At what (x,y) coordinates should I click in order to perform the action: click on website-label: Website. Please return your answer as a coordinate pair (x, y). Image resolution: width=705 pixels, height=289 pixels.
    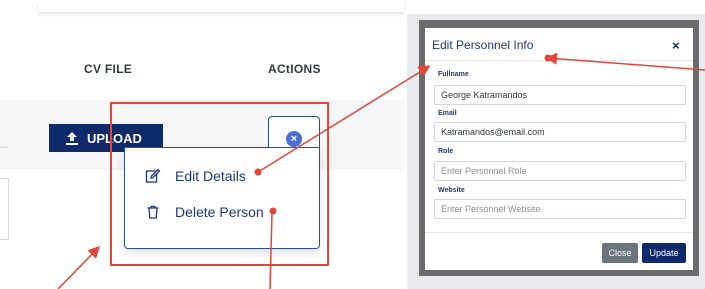
    Looking at the image, I should click on (451, 190).